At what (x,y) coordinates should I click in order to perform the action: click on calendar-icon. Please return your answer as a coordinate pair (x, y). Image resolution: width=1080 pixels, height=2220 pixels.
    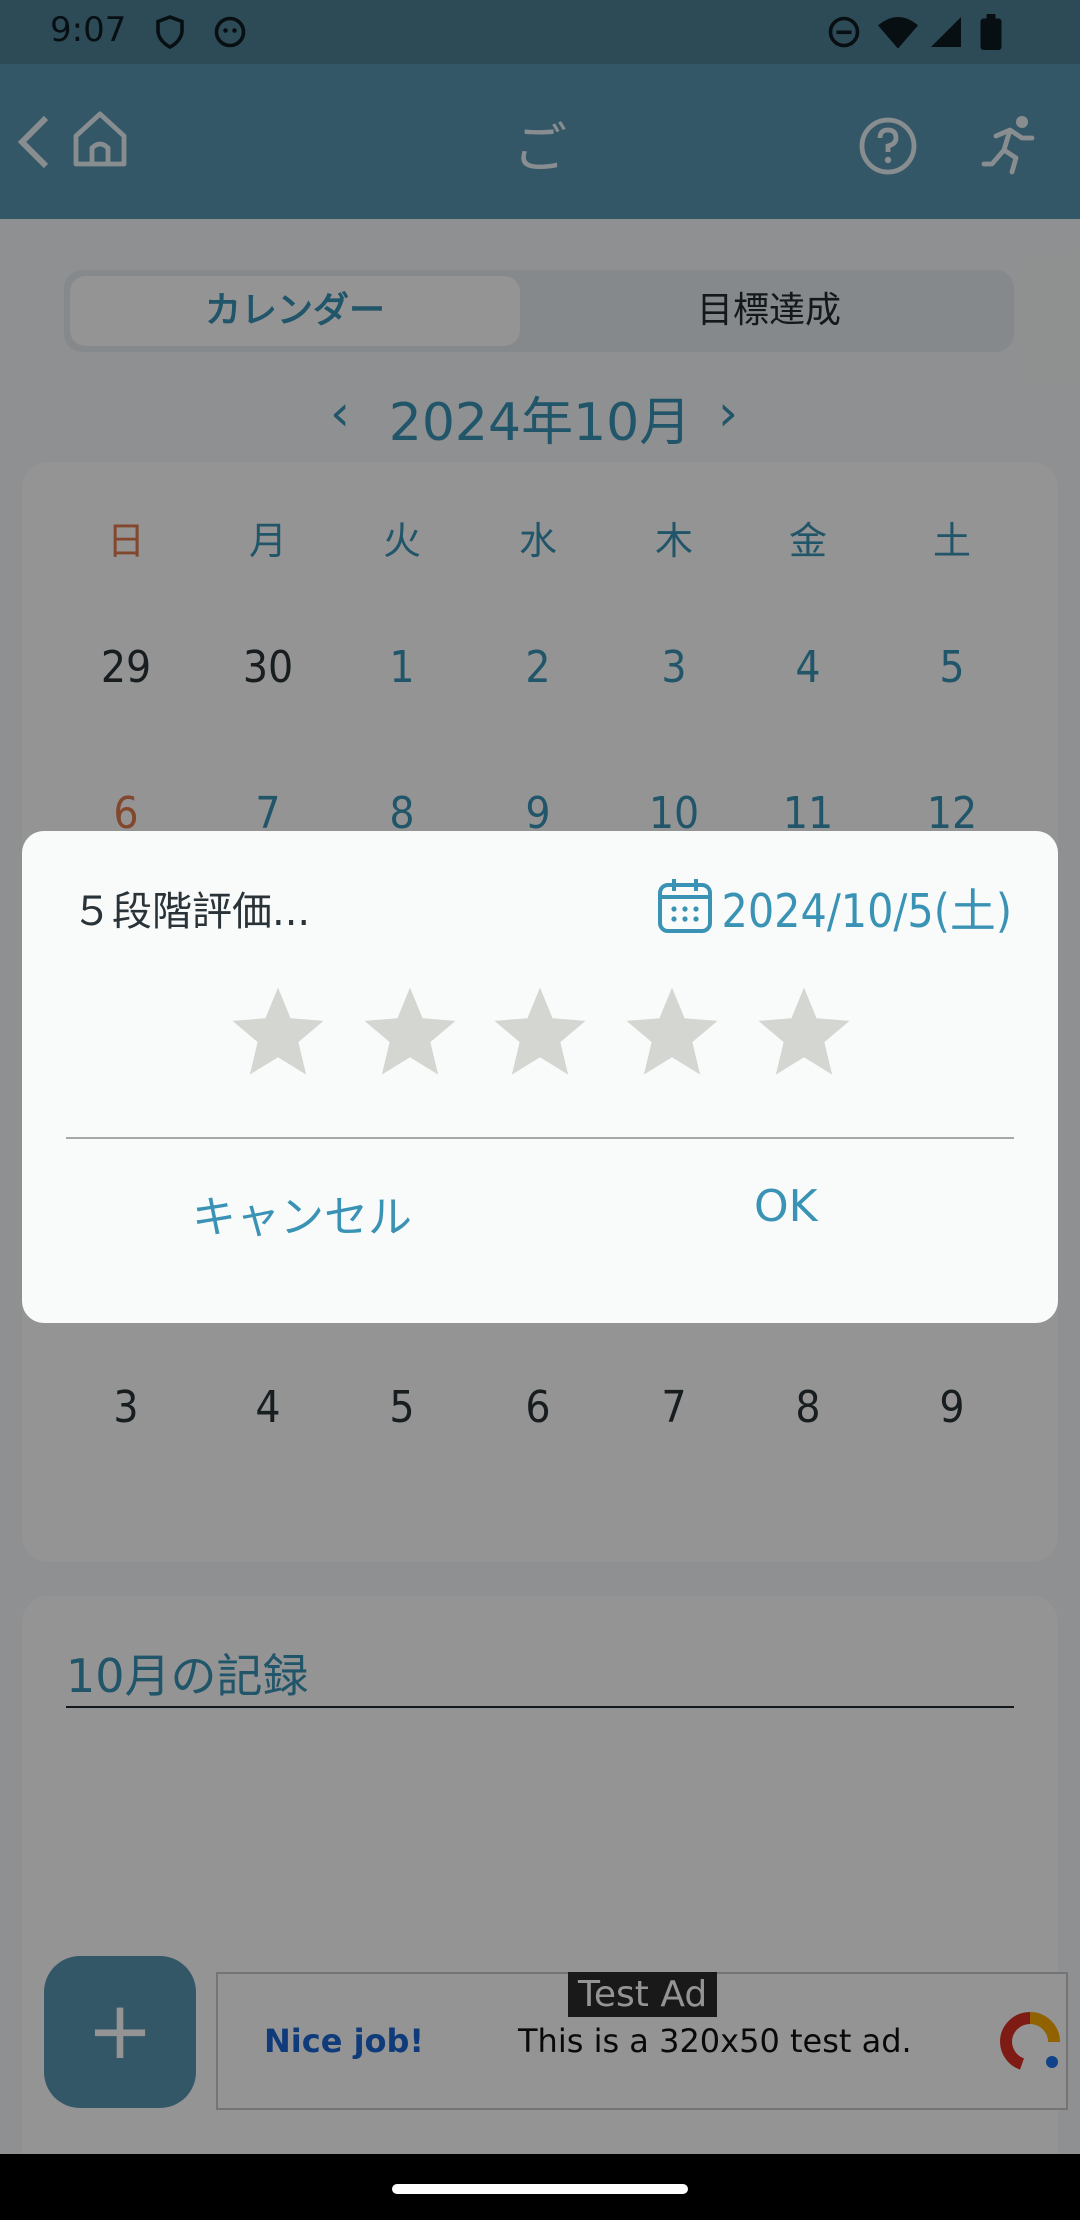
    Looking at the image, I should click on (685, 905).